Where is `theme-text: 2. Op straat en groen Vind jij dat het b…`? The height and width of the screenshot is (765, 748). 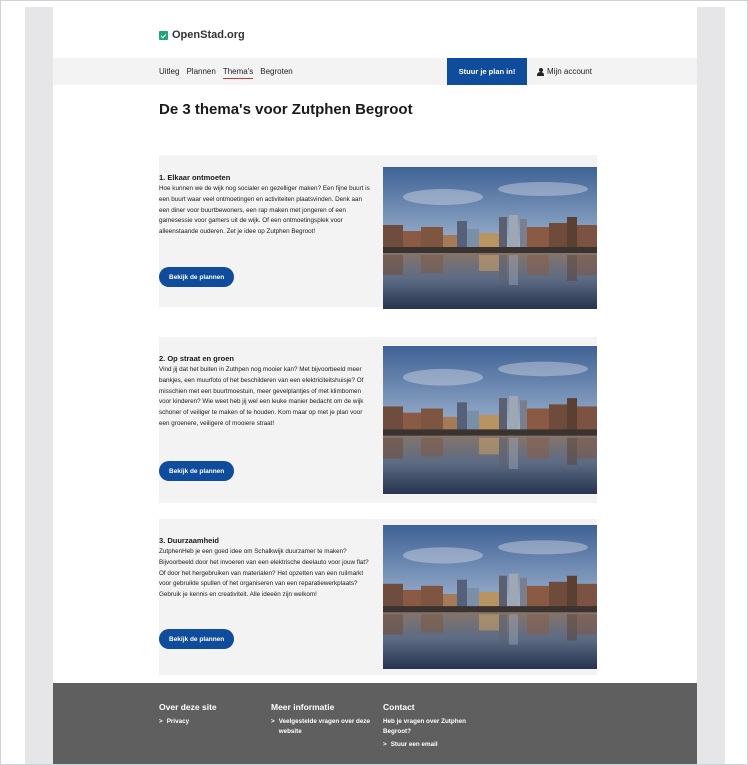
theme-text: 2. Op straat en groen Vind jij dat het b… is located at coordinates (266, 392).